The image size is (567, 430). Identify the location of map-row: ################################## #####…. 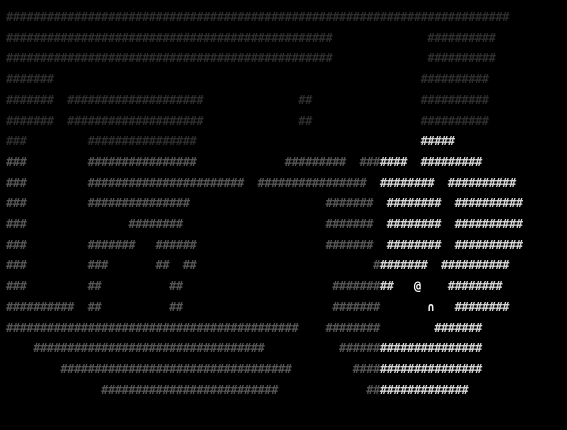
(244, 369).